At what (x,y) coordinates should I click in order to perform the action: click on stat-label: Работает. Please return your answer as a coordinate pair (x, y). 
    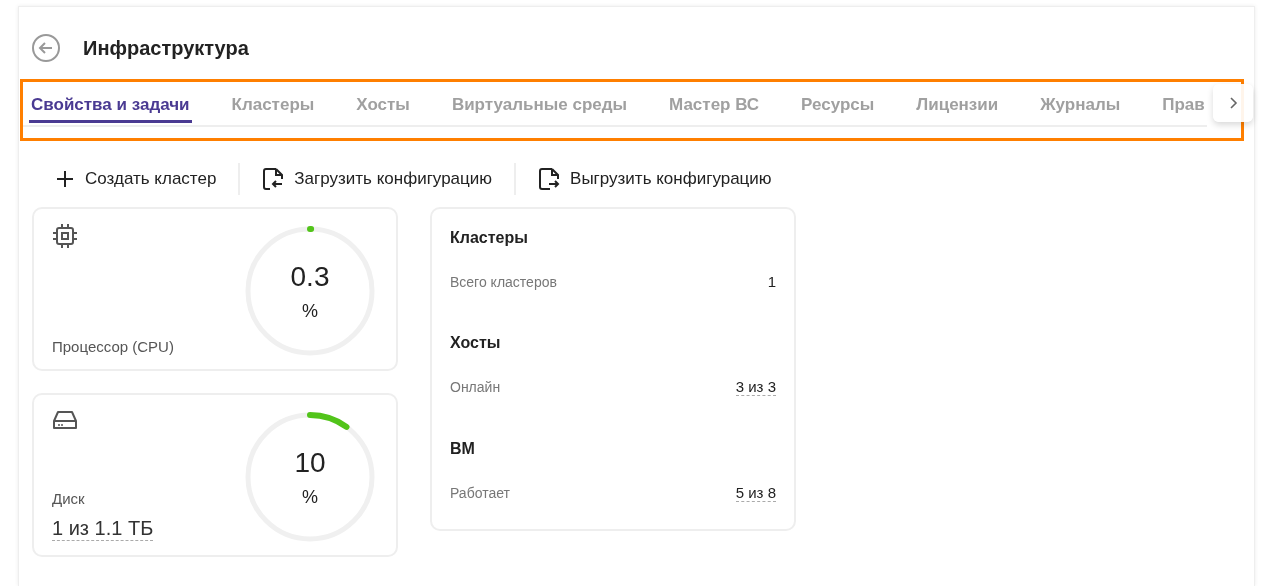
    Looking at the image, I should click on (480, 493).